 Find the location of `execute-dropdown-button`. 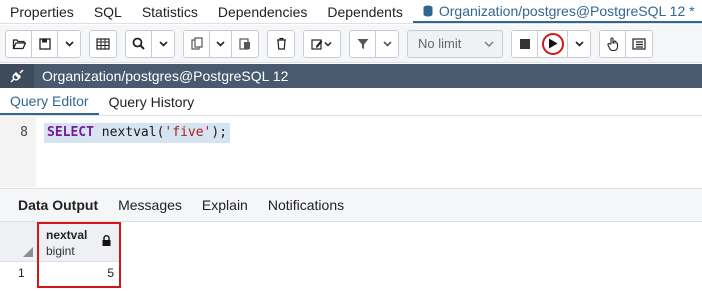

execute-dropdown-button is located at coordinates (579, 43).